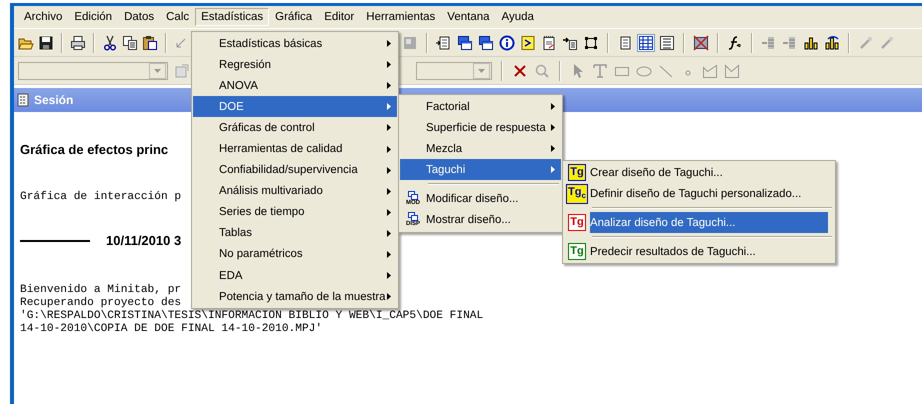  I want to click on paste-icon, so click(150, 42).